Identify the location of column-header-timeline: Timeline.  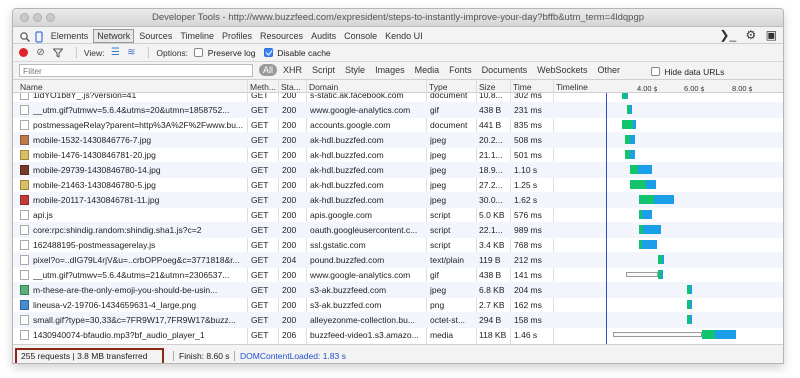
(586, 87).